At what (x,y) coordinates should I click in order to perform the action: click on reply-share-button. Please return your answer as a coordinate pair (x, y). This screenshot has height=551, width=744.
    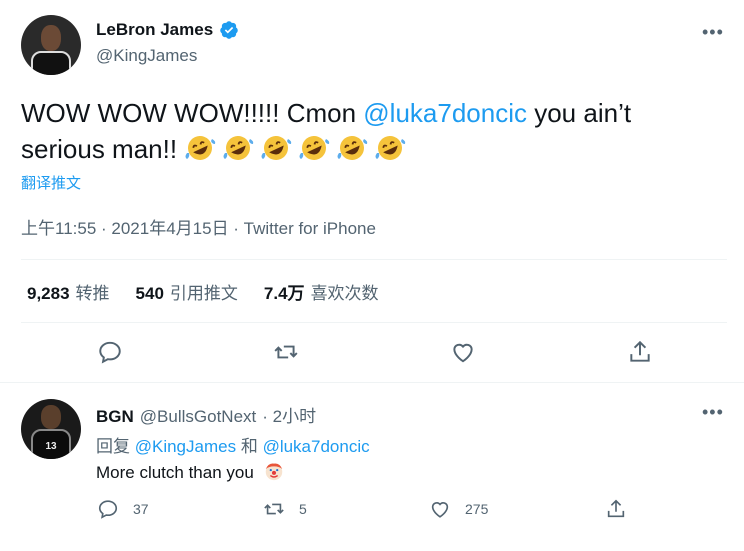
    Looking at the image, I should click on (616, 509).